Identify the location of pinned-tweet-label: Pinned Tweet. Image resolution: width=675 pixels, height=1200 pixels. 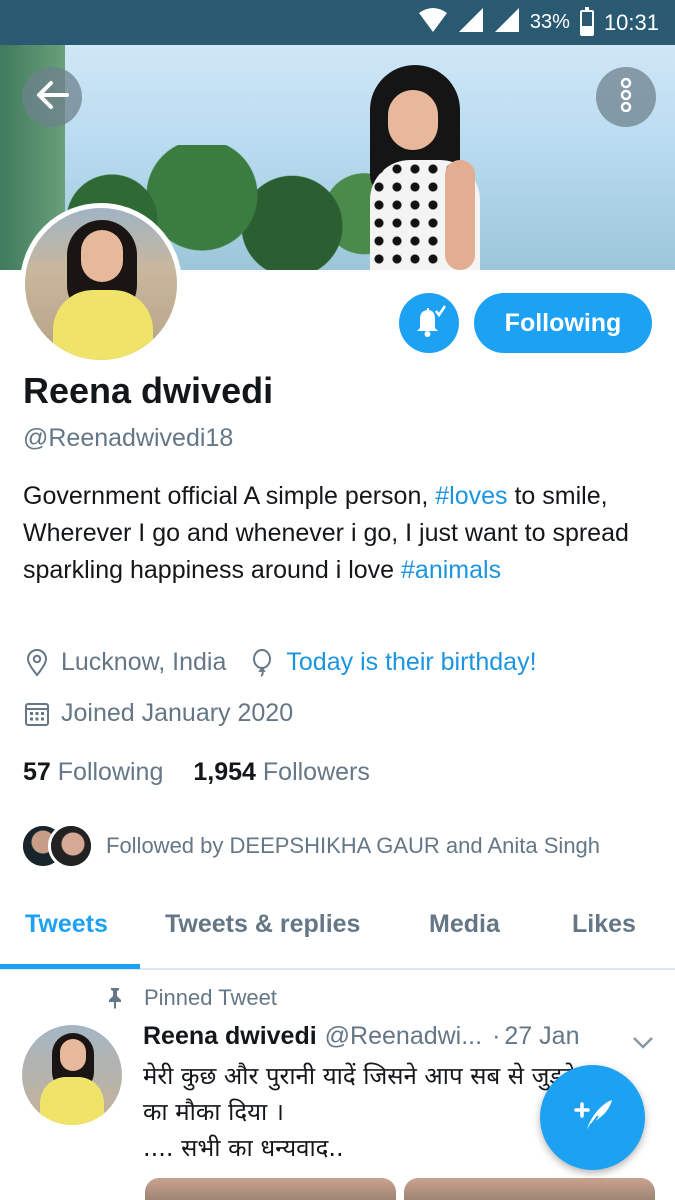
(188, 998).